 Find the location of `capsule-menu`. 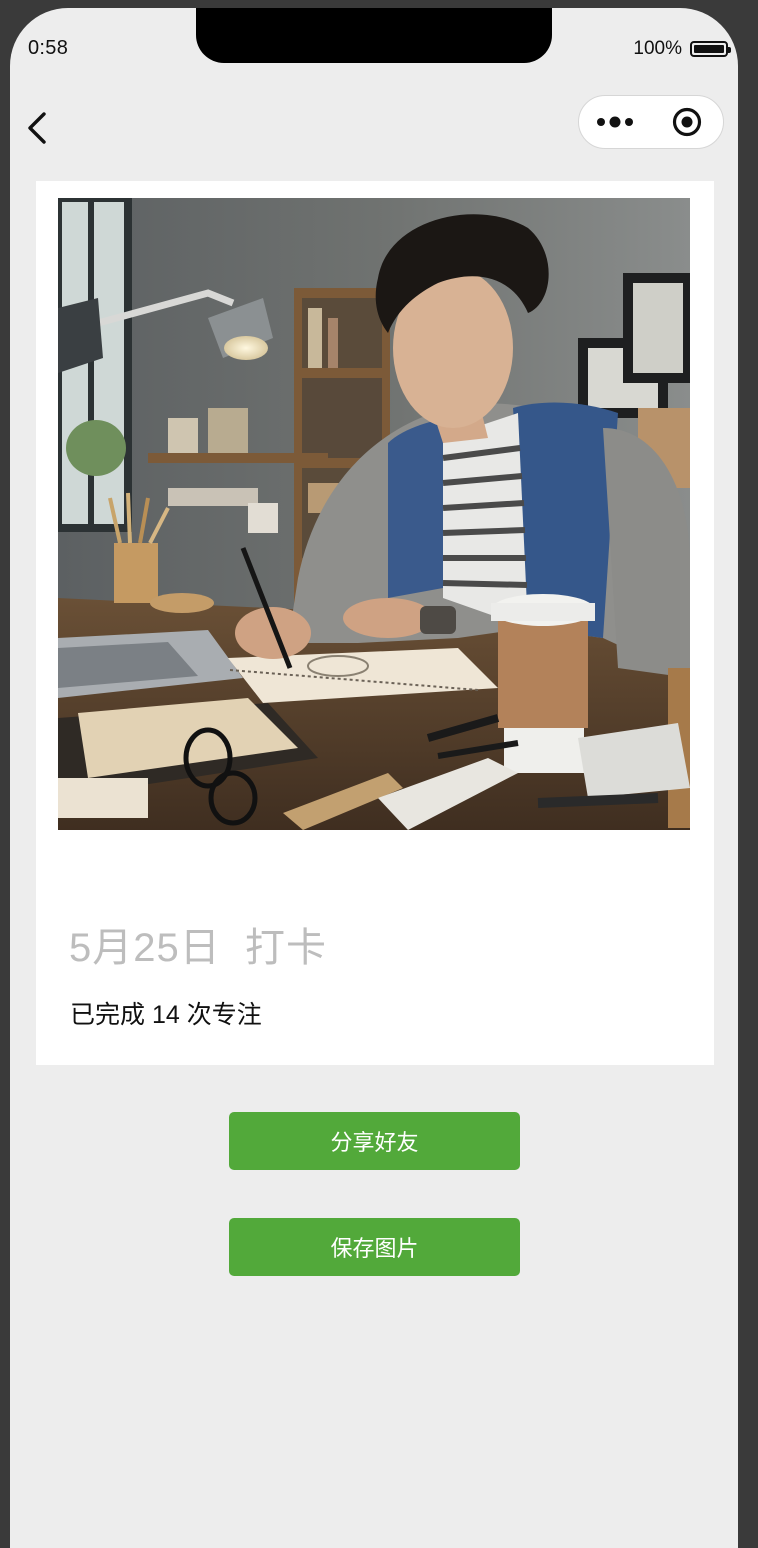

capsule-menu is located at coordinates (651, 122).